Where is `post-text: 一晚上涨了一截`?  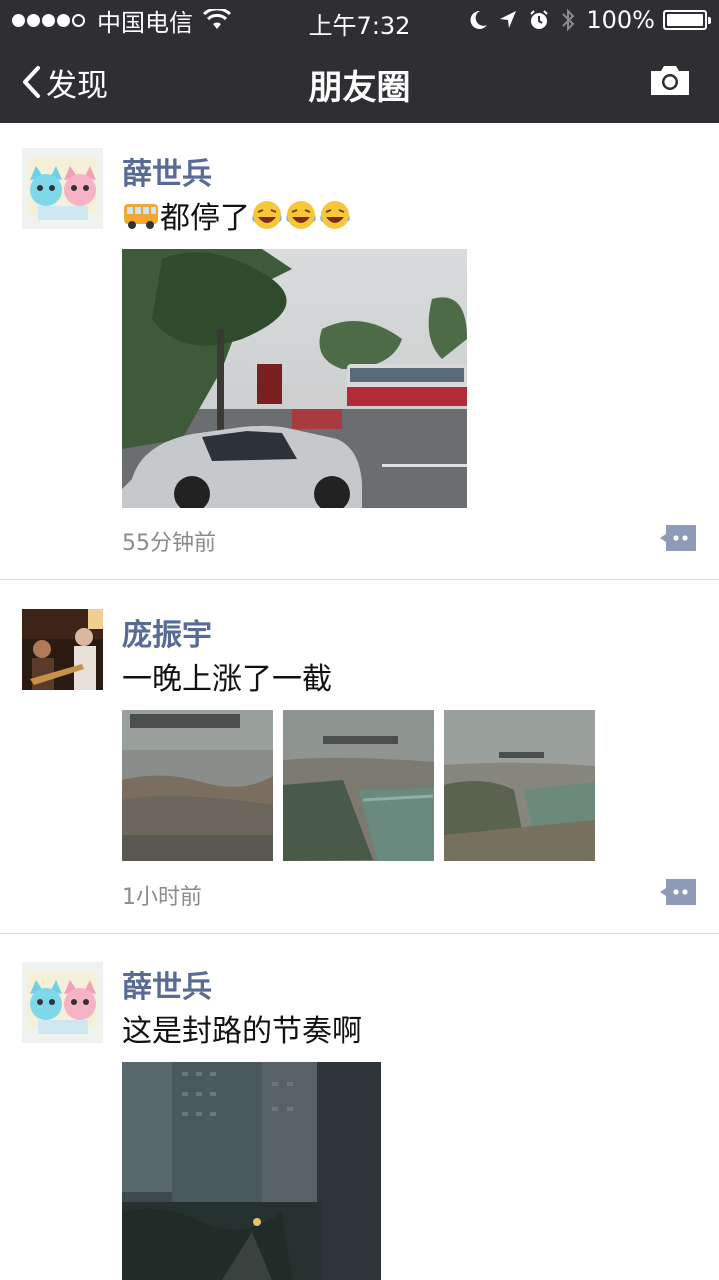
post-text: 一晚上涨了一截 is located at coordinates (227, 676).